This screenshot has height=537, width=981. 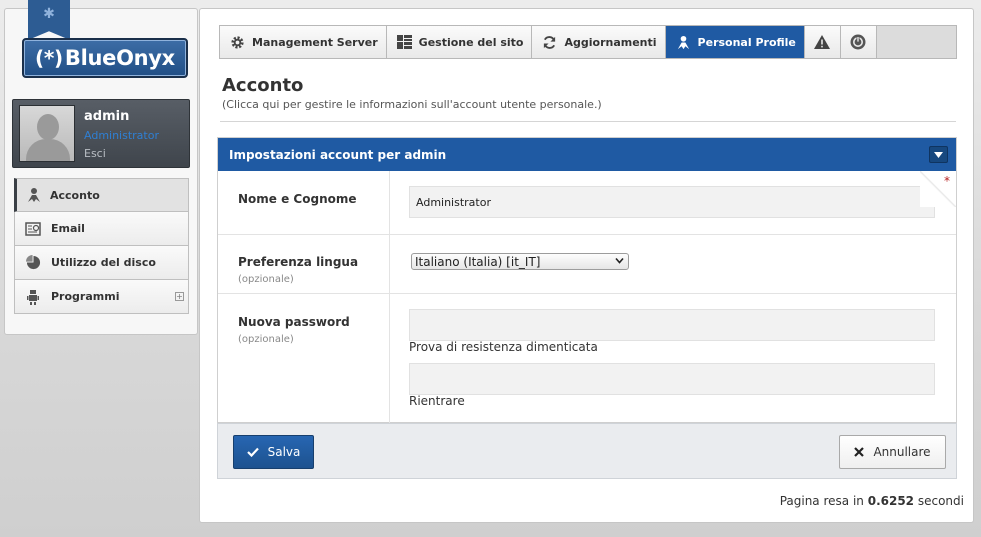 I want to click on page-title: Acconto, so click(x=263, y=85).